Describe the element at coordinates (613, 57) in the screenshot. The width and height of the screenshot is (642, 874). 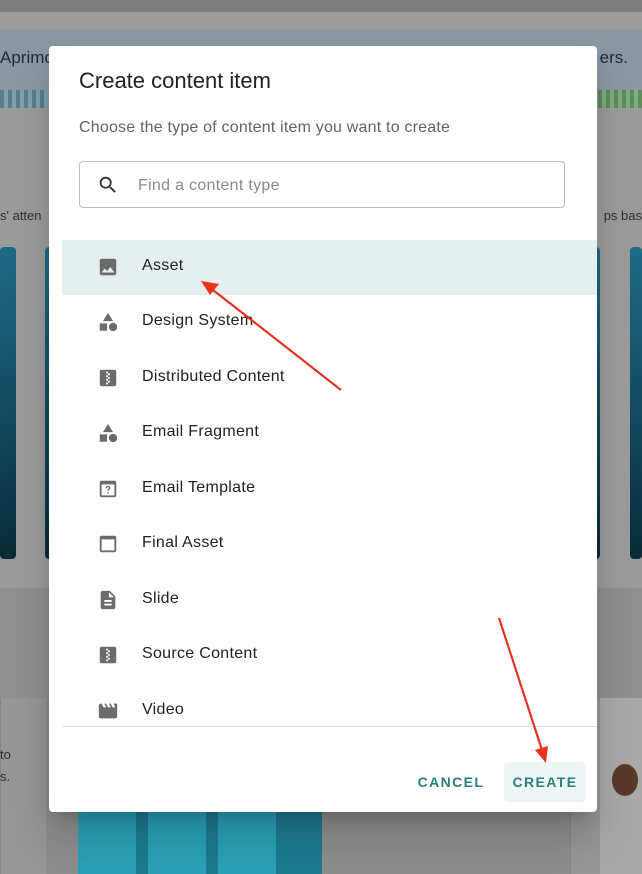
I see `banner-text-right: ers.` at that location.